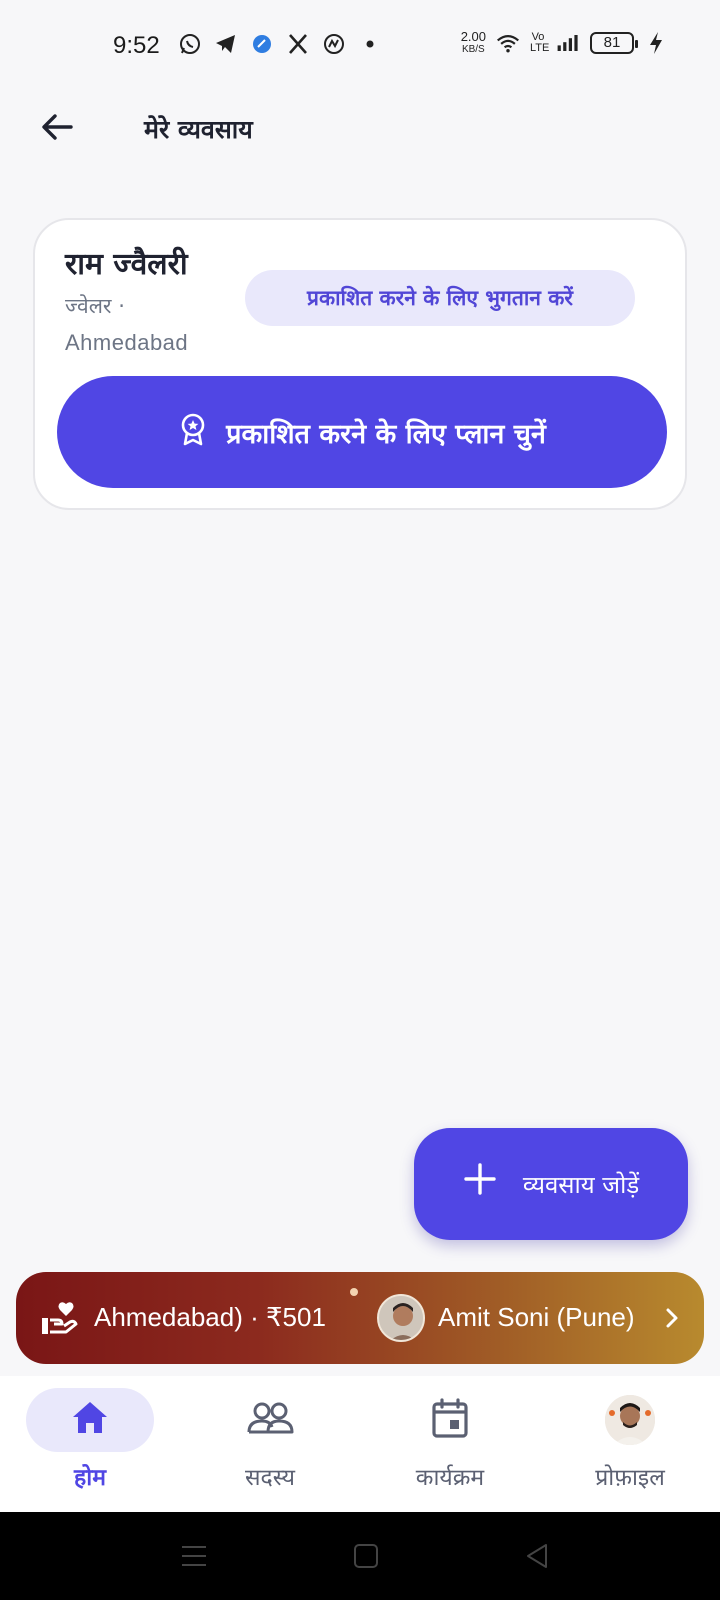 Image resolution: width=720 pixels, height=1600 pixels. I want to click on whatsapp-icon, so click(190, 44).